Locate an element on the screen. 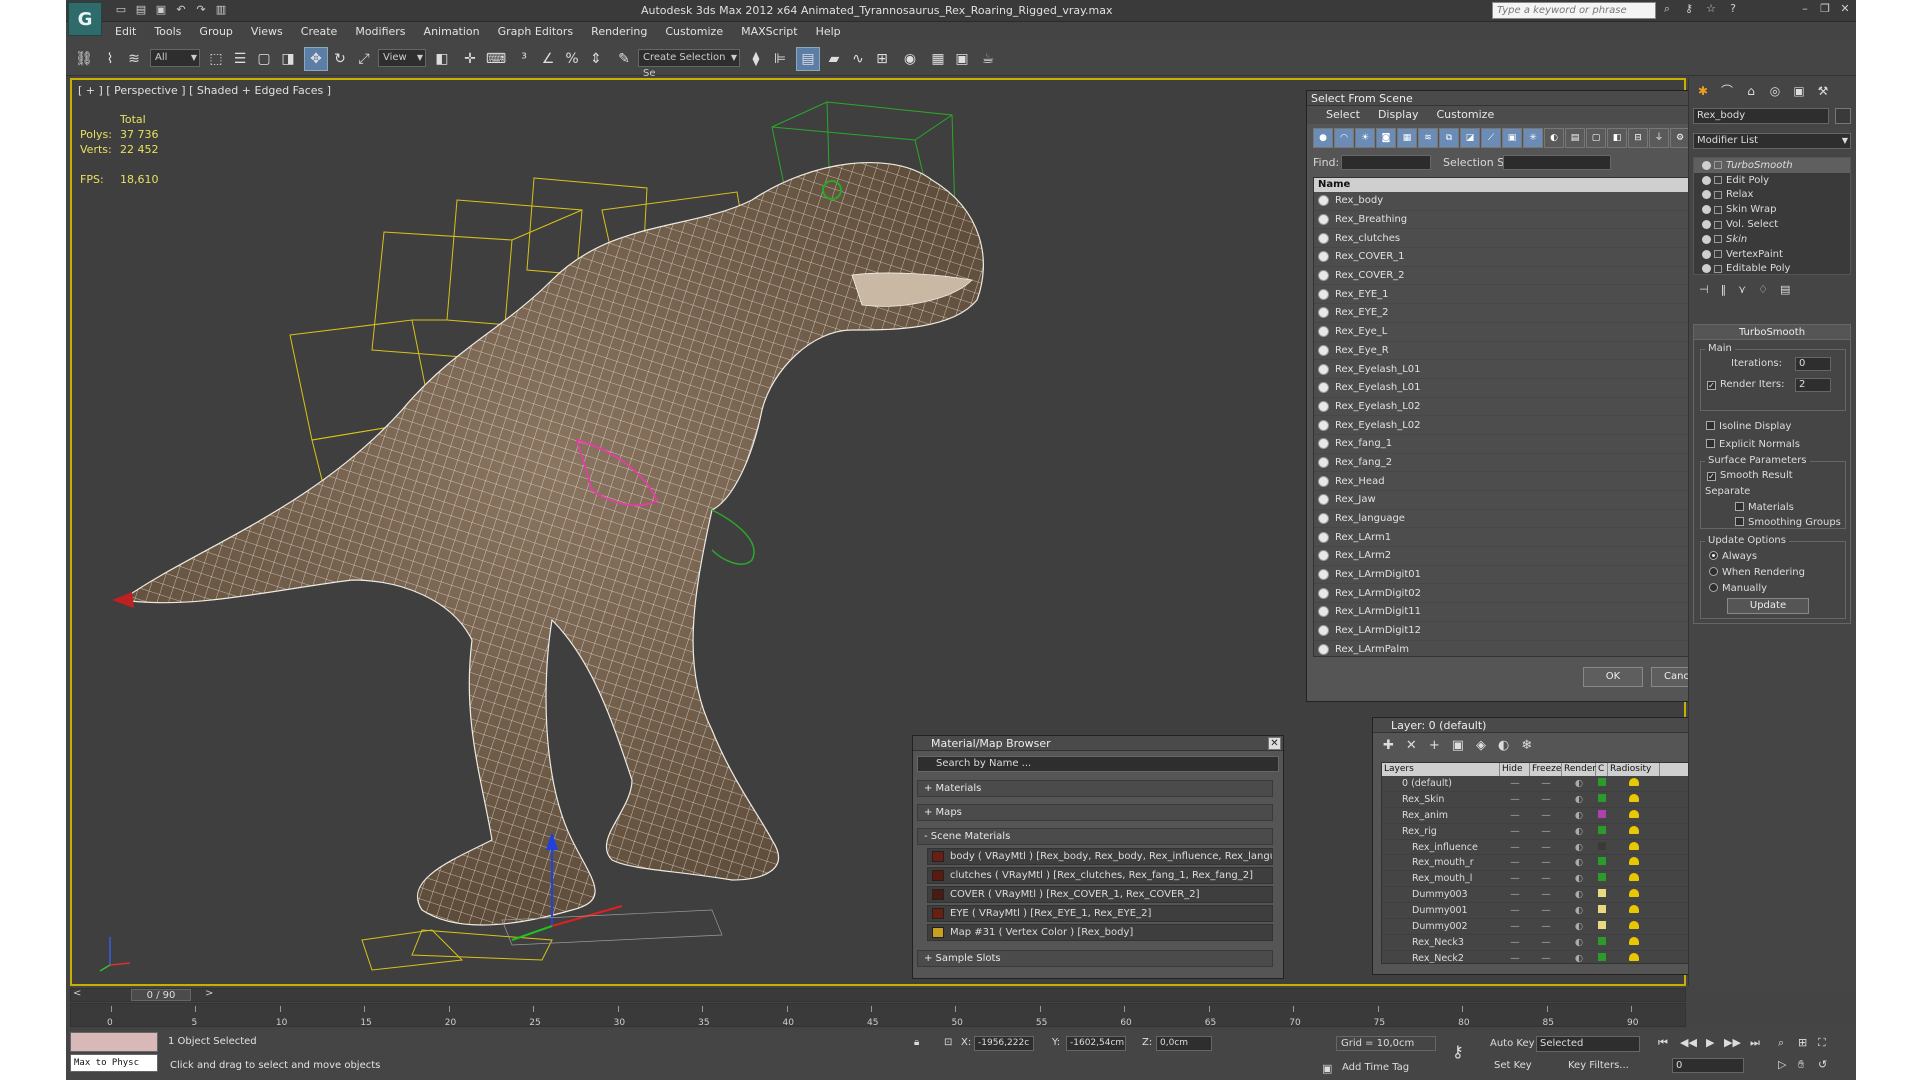 The height and width of the screenshot is (1080, 1920). manually-option: Manually is located at coordinates (1738, 588).